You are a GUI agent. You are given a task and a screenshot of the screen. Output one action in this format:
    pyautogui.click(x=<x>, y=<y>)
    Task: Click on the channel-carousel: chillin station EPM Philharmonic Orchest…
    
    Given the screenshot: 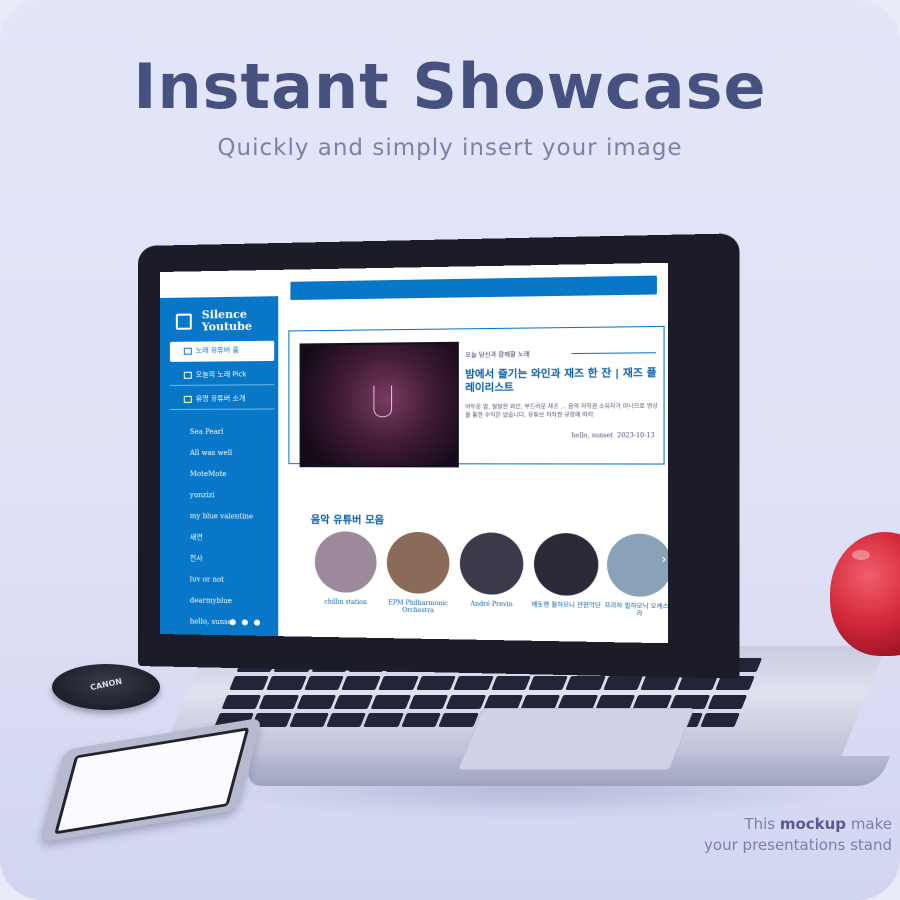 What is the action you would take?
    pyautogui.click(x=489, y=574)
    